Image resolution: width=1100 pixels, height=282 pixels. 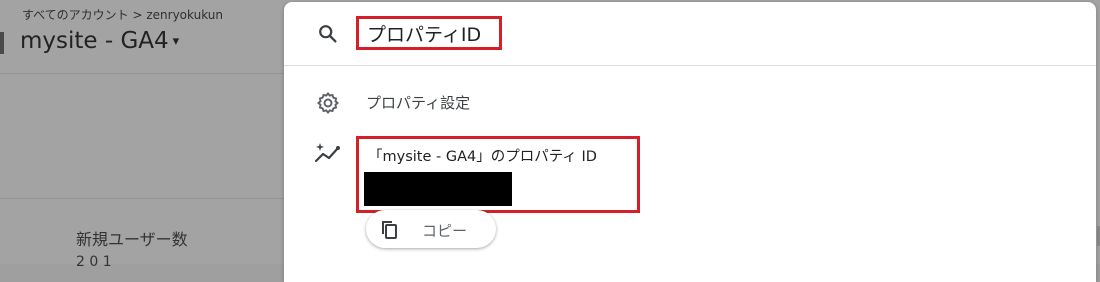 I want to click on result-property-settings: プロパティ設定, so click(x=690, y=103).